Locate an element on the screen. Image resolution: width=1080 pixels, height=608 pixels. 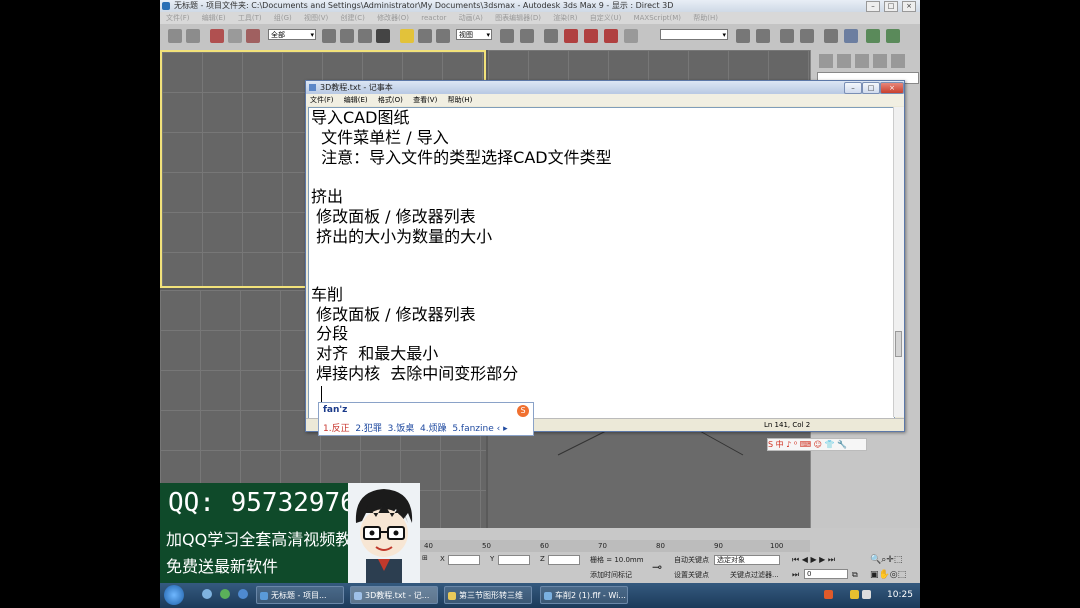
move-icon is located at coordinates (407, 36).